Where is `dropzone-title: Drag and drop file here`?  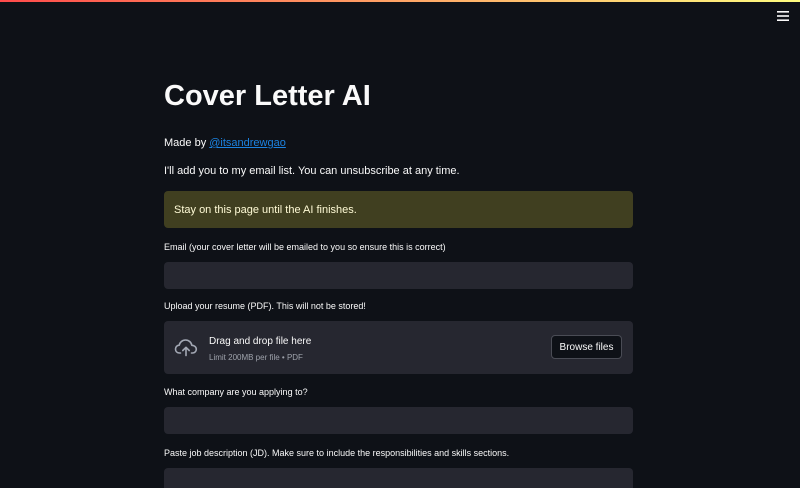 dropzone-title: Drag and drop file here is located at coordinates (260, 341).